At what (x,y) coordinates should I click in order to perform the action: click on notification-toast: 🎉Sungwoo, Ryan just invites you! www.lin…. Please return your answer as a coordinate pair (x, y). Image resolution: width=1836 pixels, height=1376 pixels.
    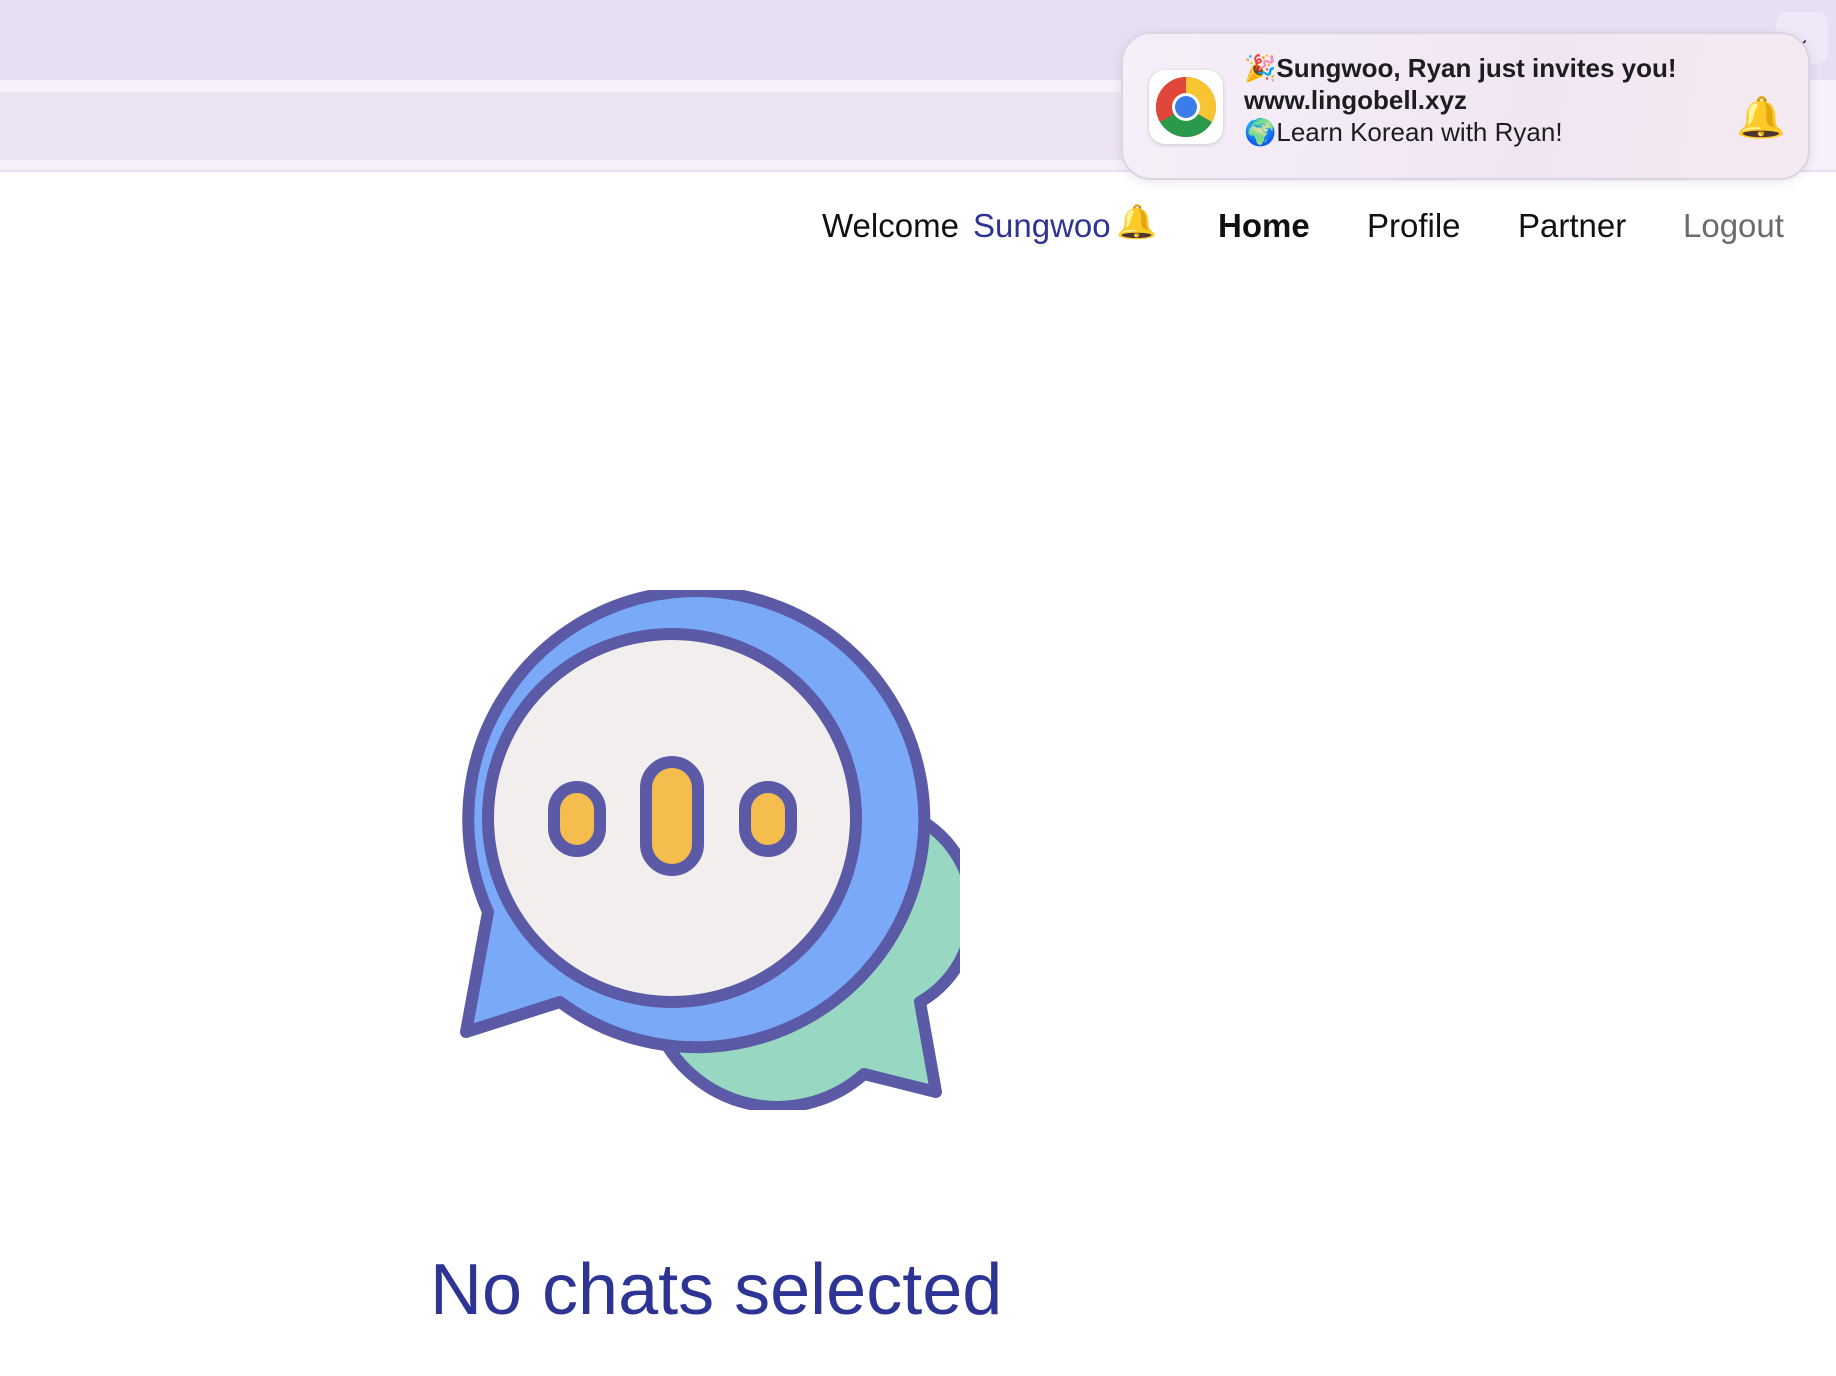
    Looking at the image, I should click on (1465, 106).